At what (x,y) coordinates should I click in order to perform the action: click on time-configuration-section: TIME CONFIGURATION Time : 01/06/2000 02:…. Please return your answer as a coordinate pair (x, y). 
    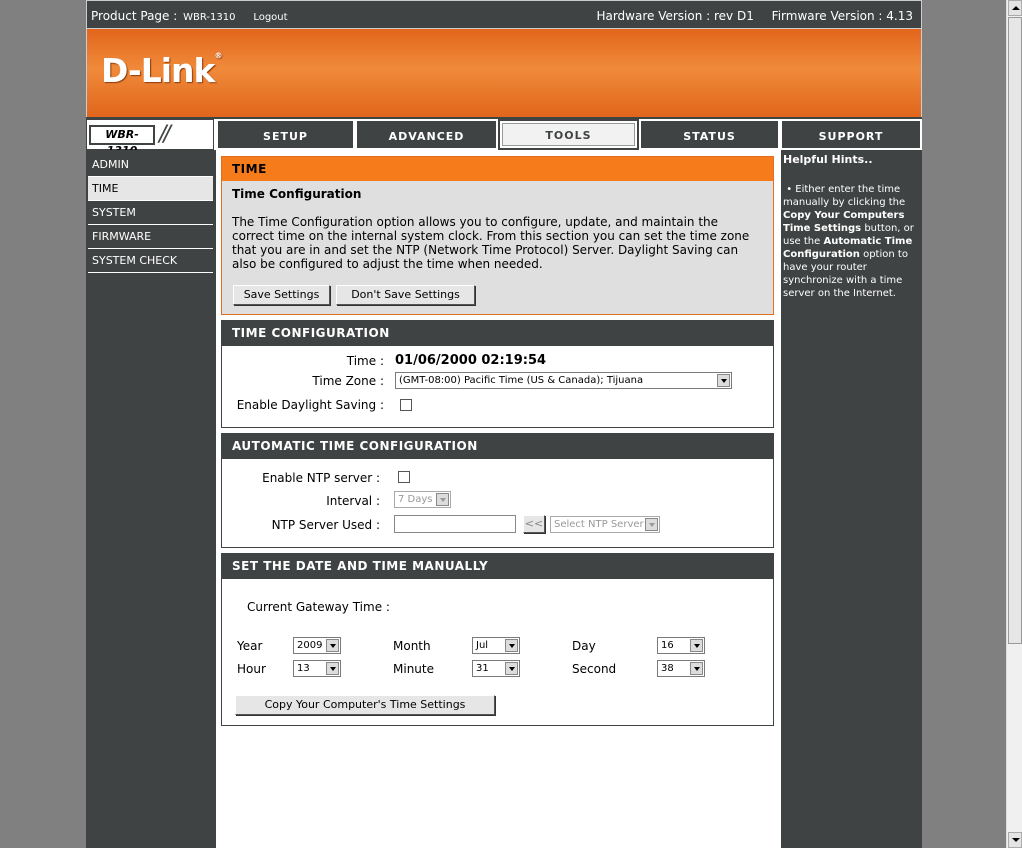
    Looking at the image, I should click on (497, 374).